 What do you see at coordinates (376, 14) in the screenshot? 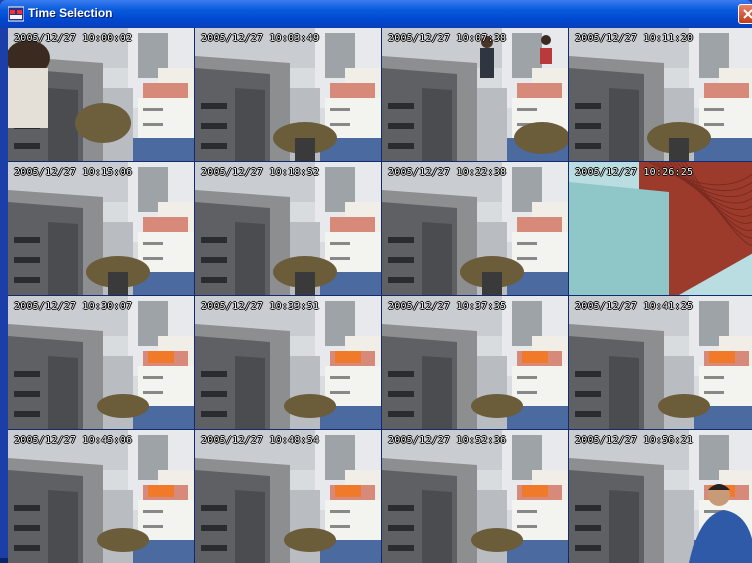
I see `title-bar: Time Selection` at bounding box center [376, 14].